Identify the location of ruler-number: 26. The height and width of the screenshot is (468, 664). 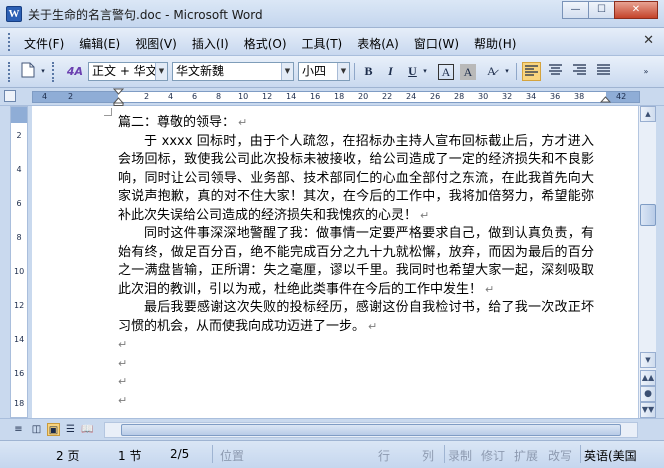
(435, 96).